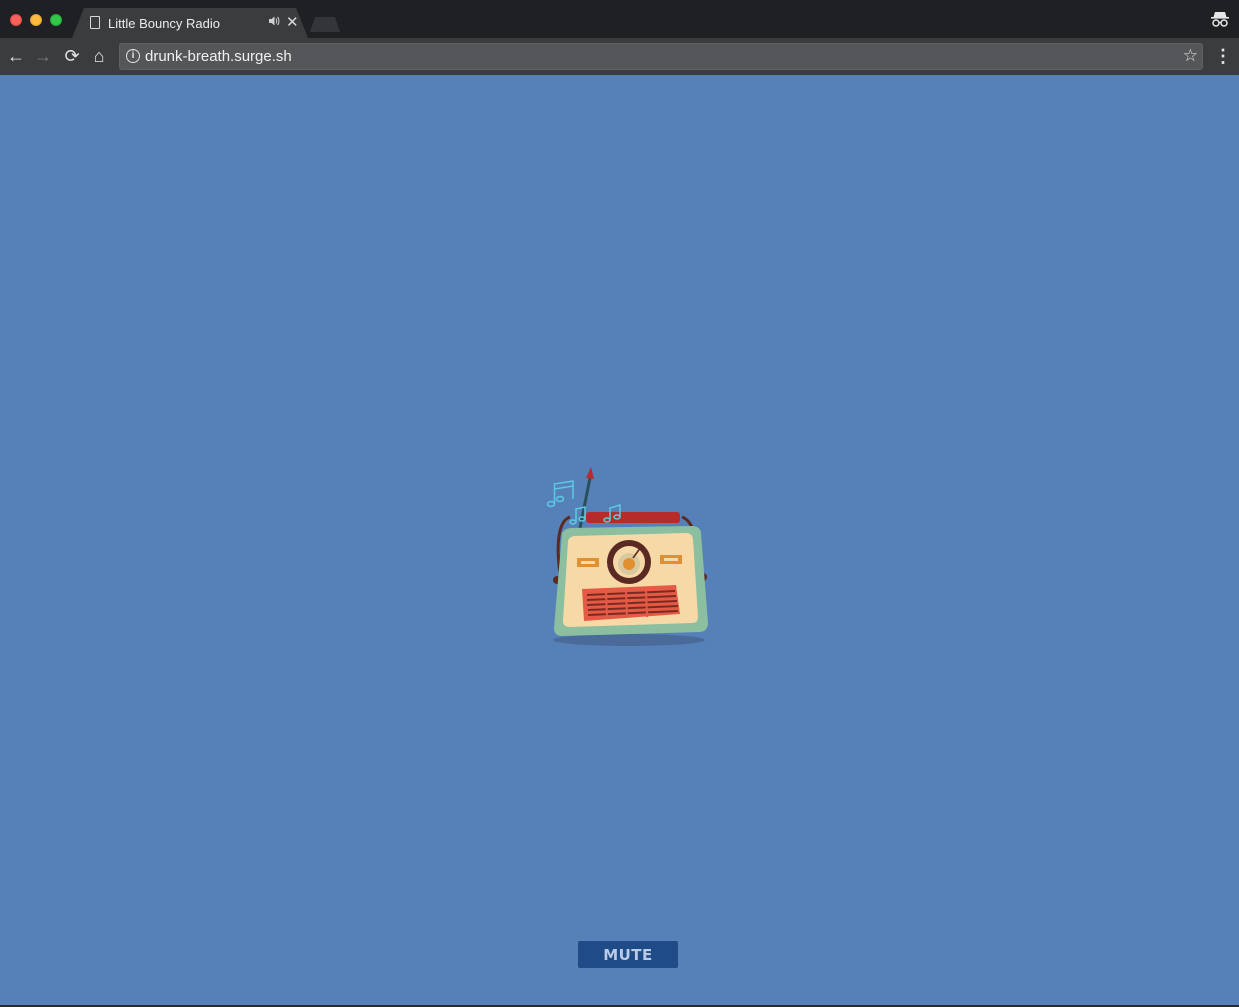  I want to click on bookmark-star-icon: ☆, so click(1190, 56).